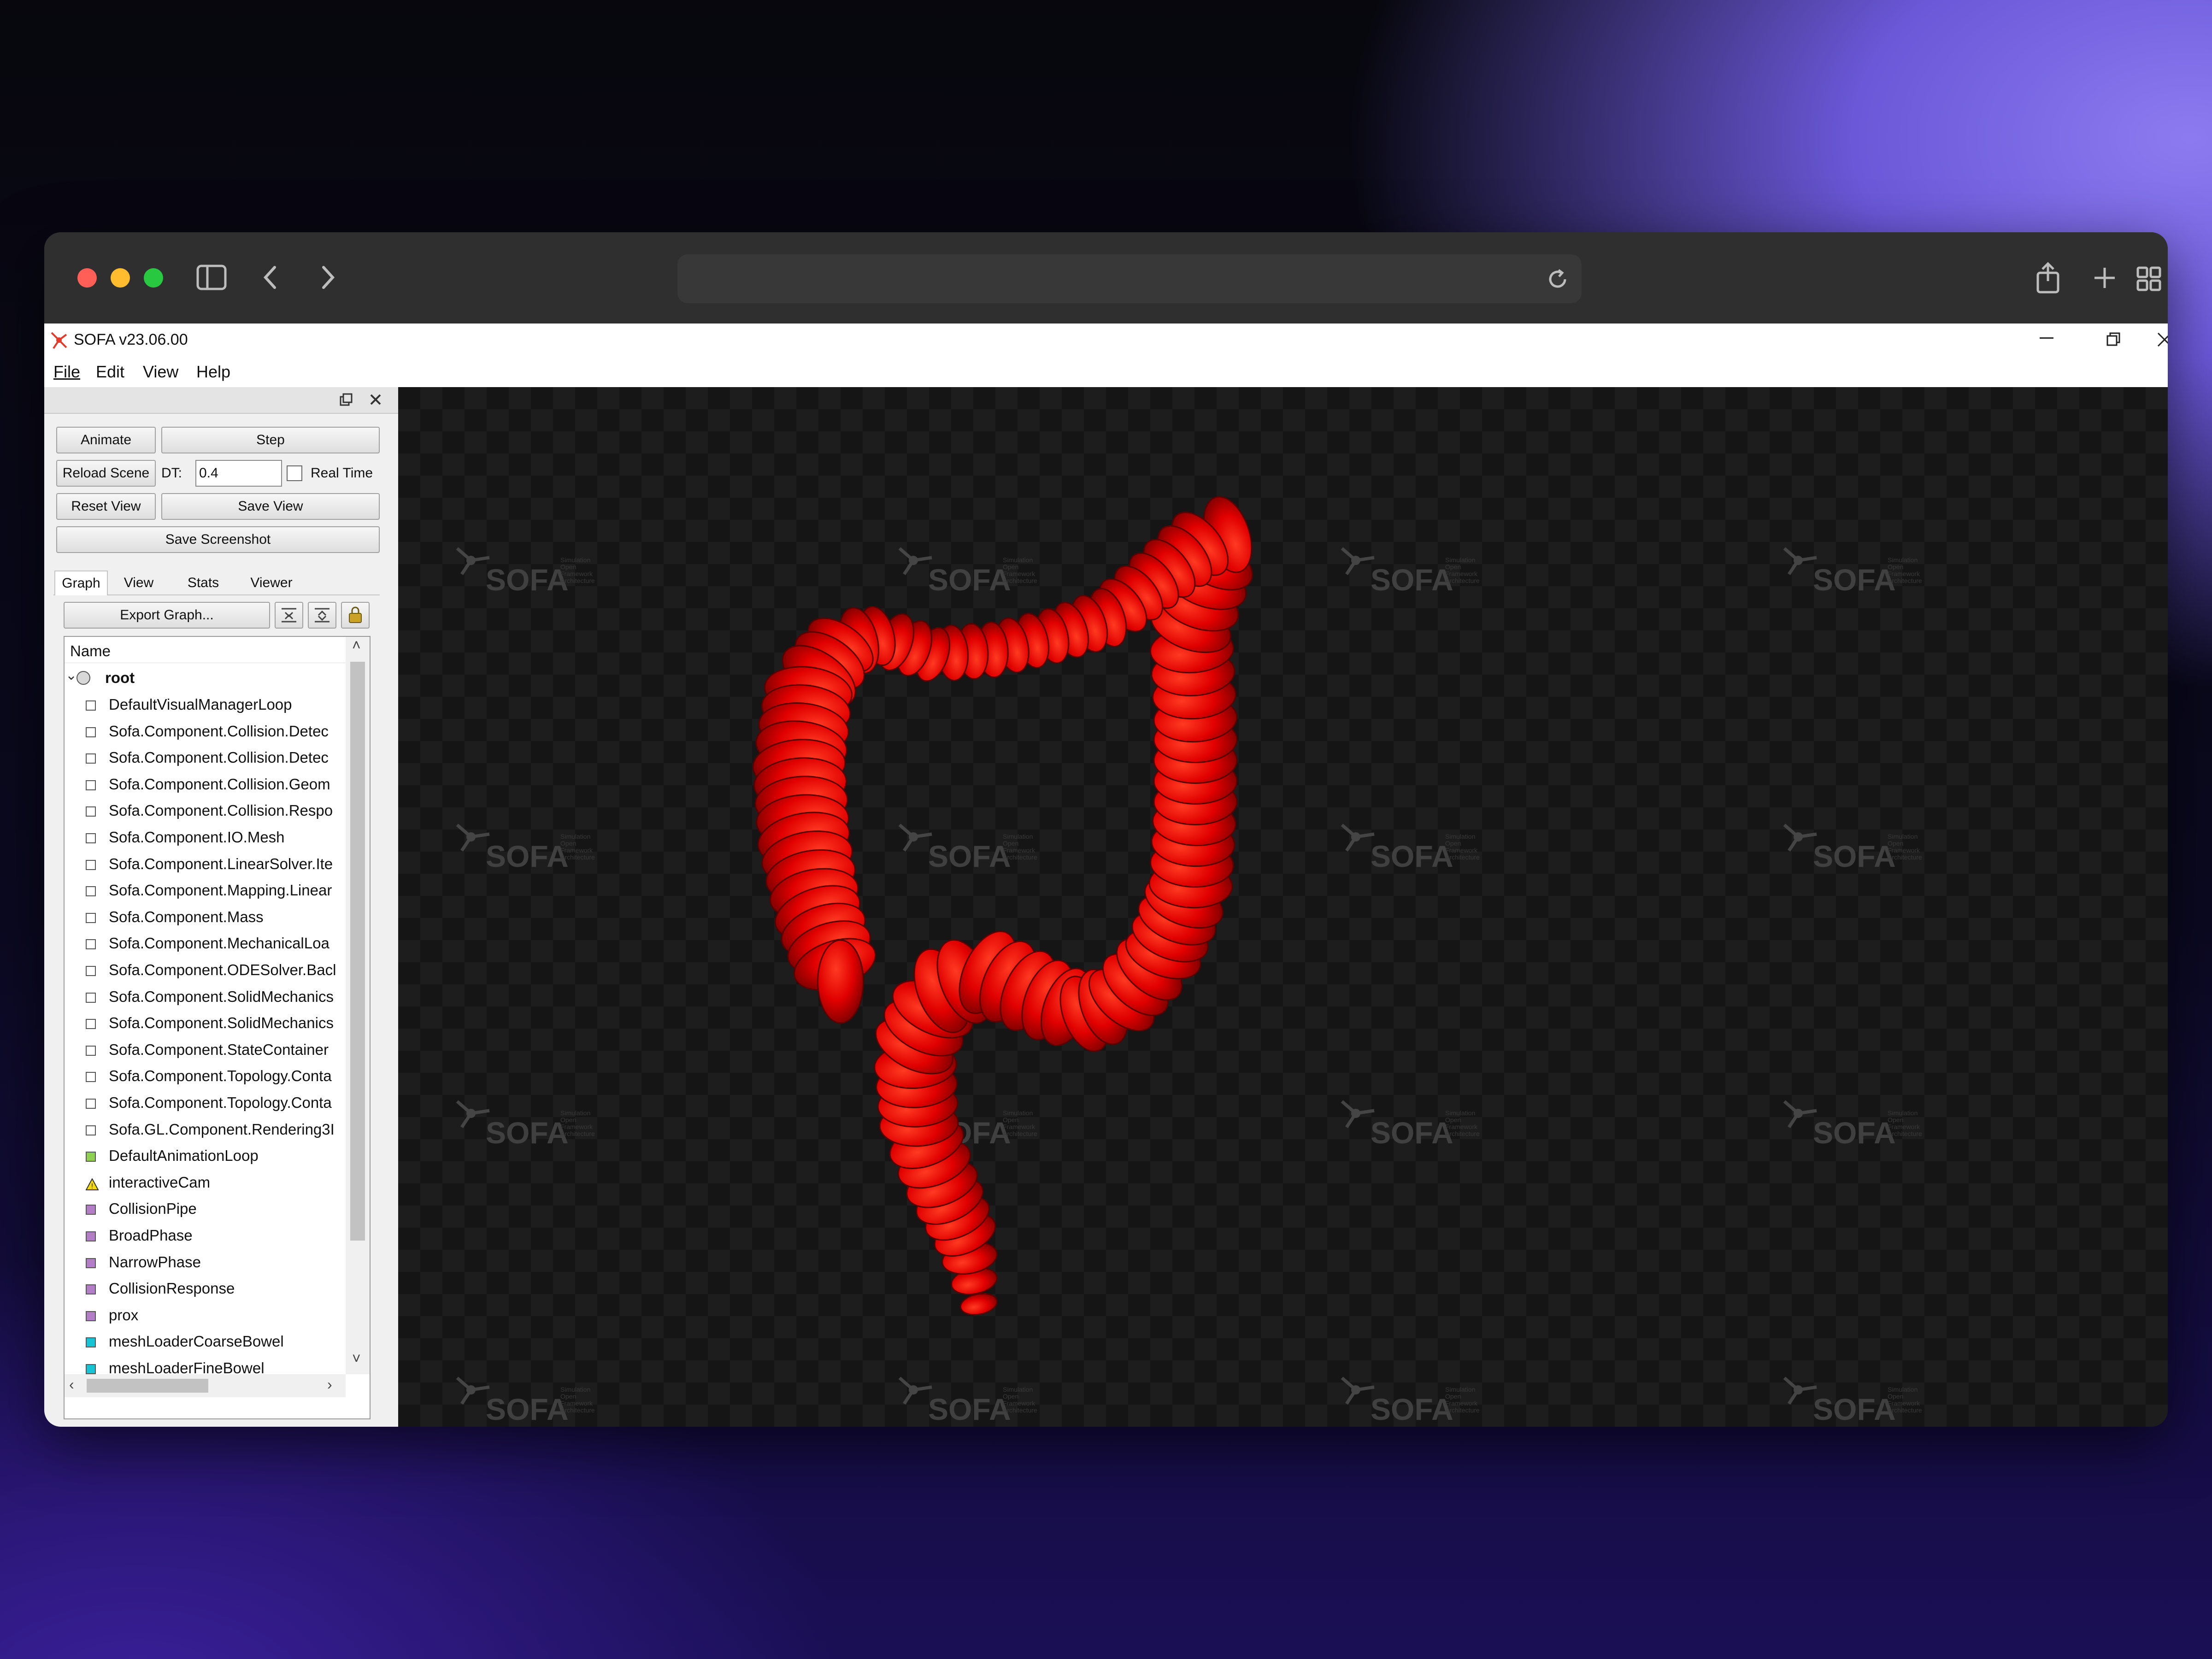 The height and width of the screenshot is (1659, 2212). I want to click on close-dock-icon, so click(375, 401).